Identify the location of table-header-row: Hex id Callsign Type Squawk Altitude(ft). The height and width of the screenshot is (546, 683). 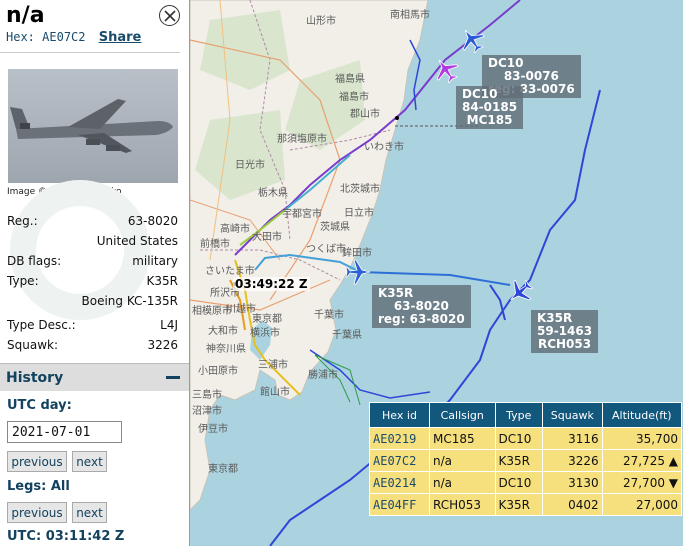
(525, 415).